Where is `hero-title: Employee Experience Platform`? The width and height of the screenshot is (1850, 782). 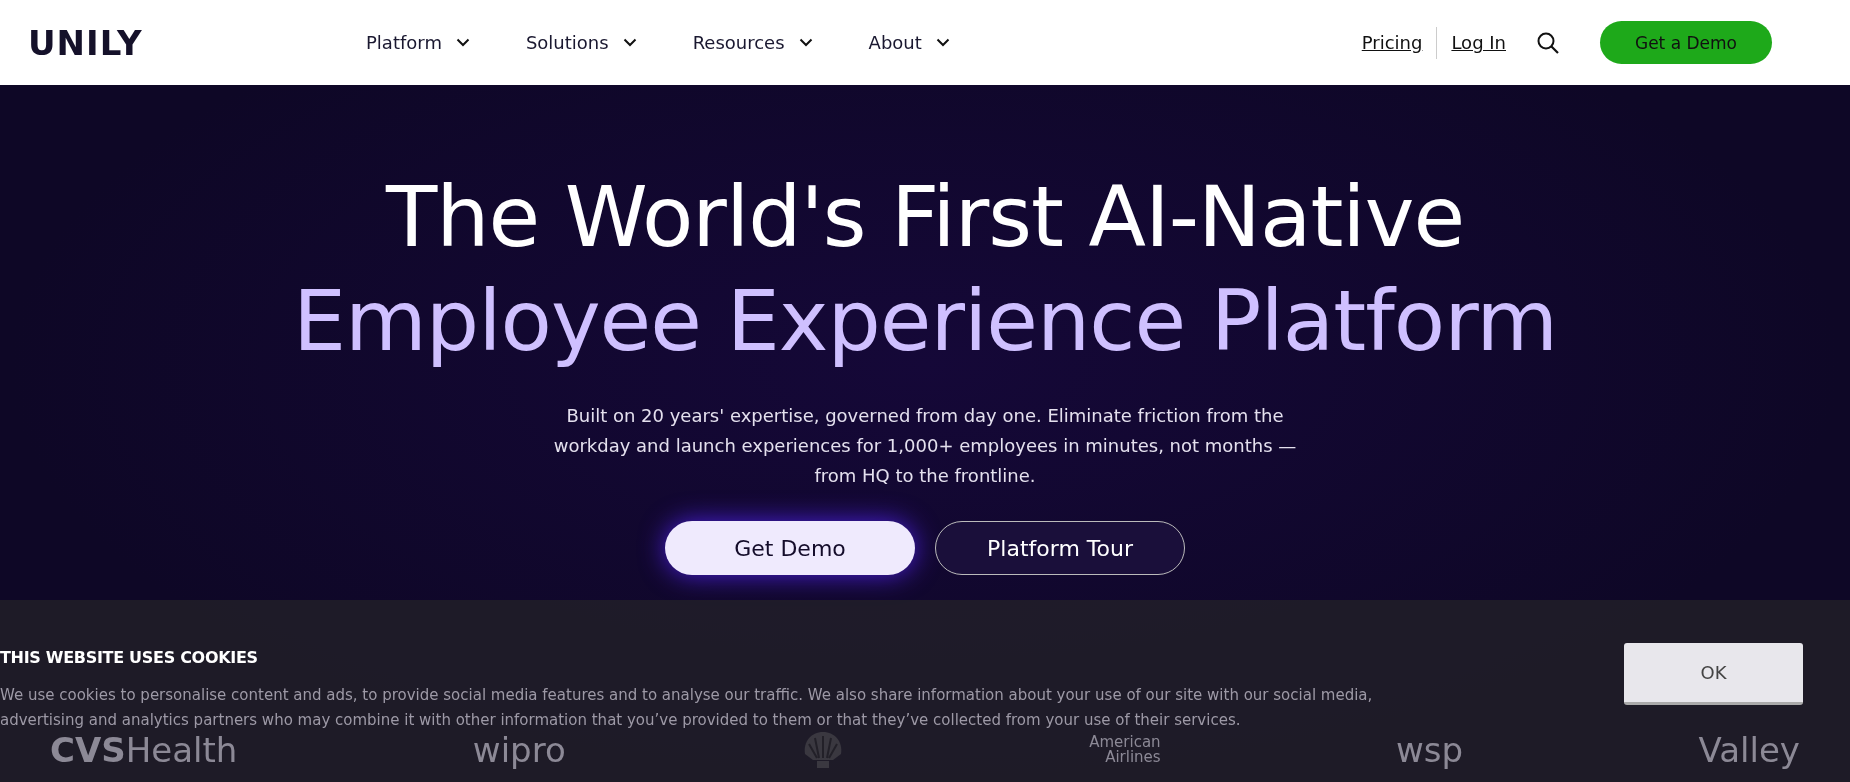 hero-title: Employee Experience Platform is located at coordinates (925, 321).